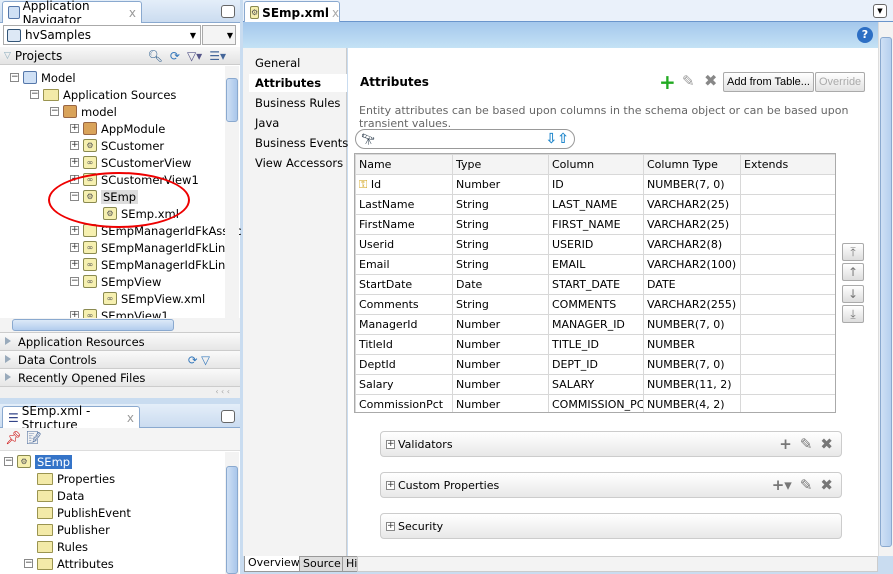  I want to click on column-header: Extends, so click(787, 164).